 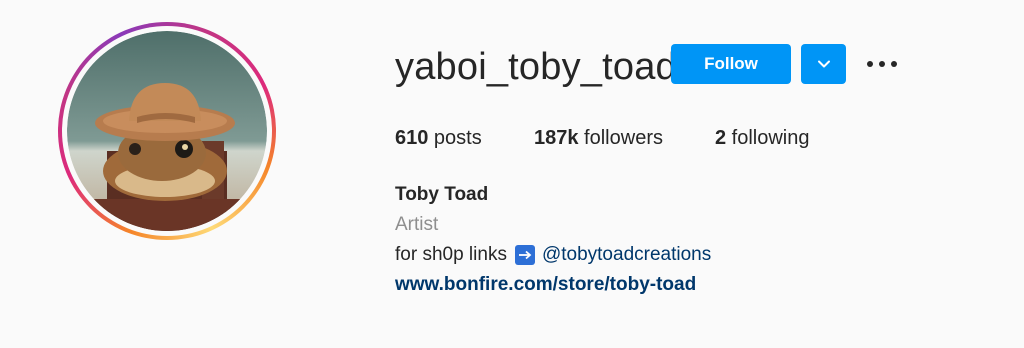 I want to click on more-options-button, so click(x=882, y=64).